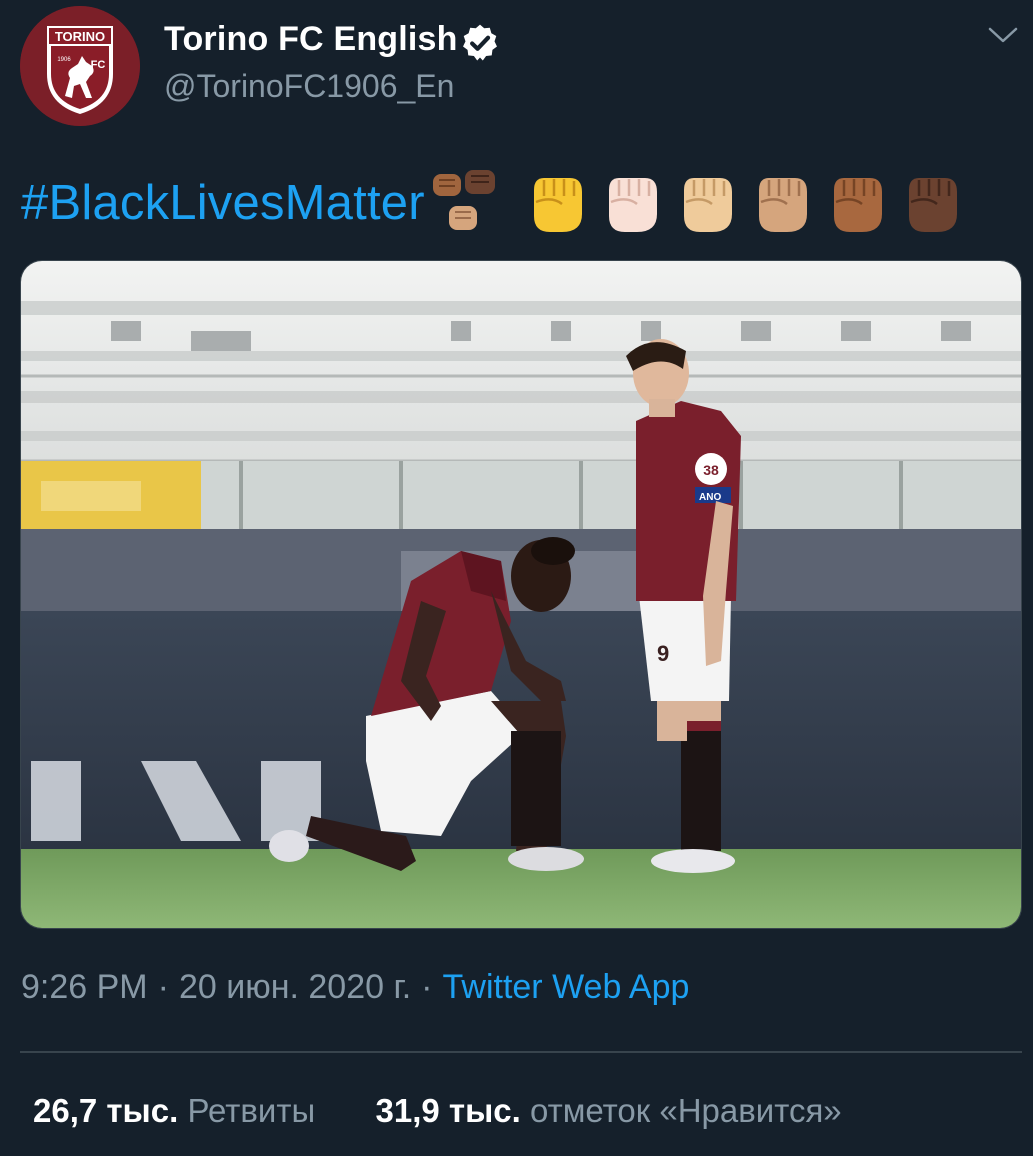 The height and width of the screenshot is (1156, 1033). I want to click on tweet-text: #BlackLivesMatter, so click(494, 203).